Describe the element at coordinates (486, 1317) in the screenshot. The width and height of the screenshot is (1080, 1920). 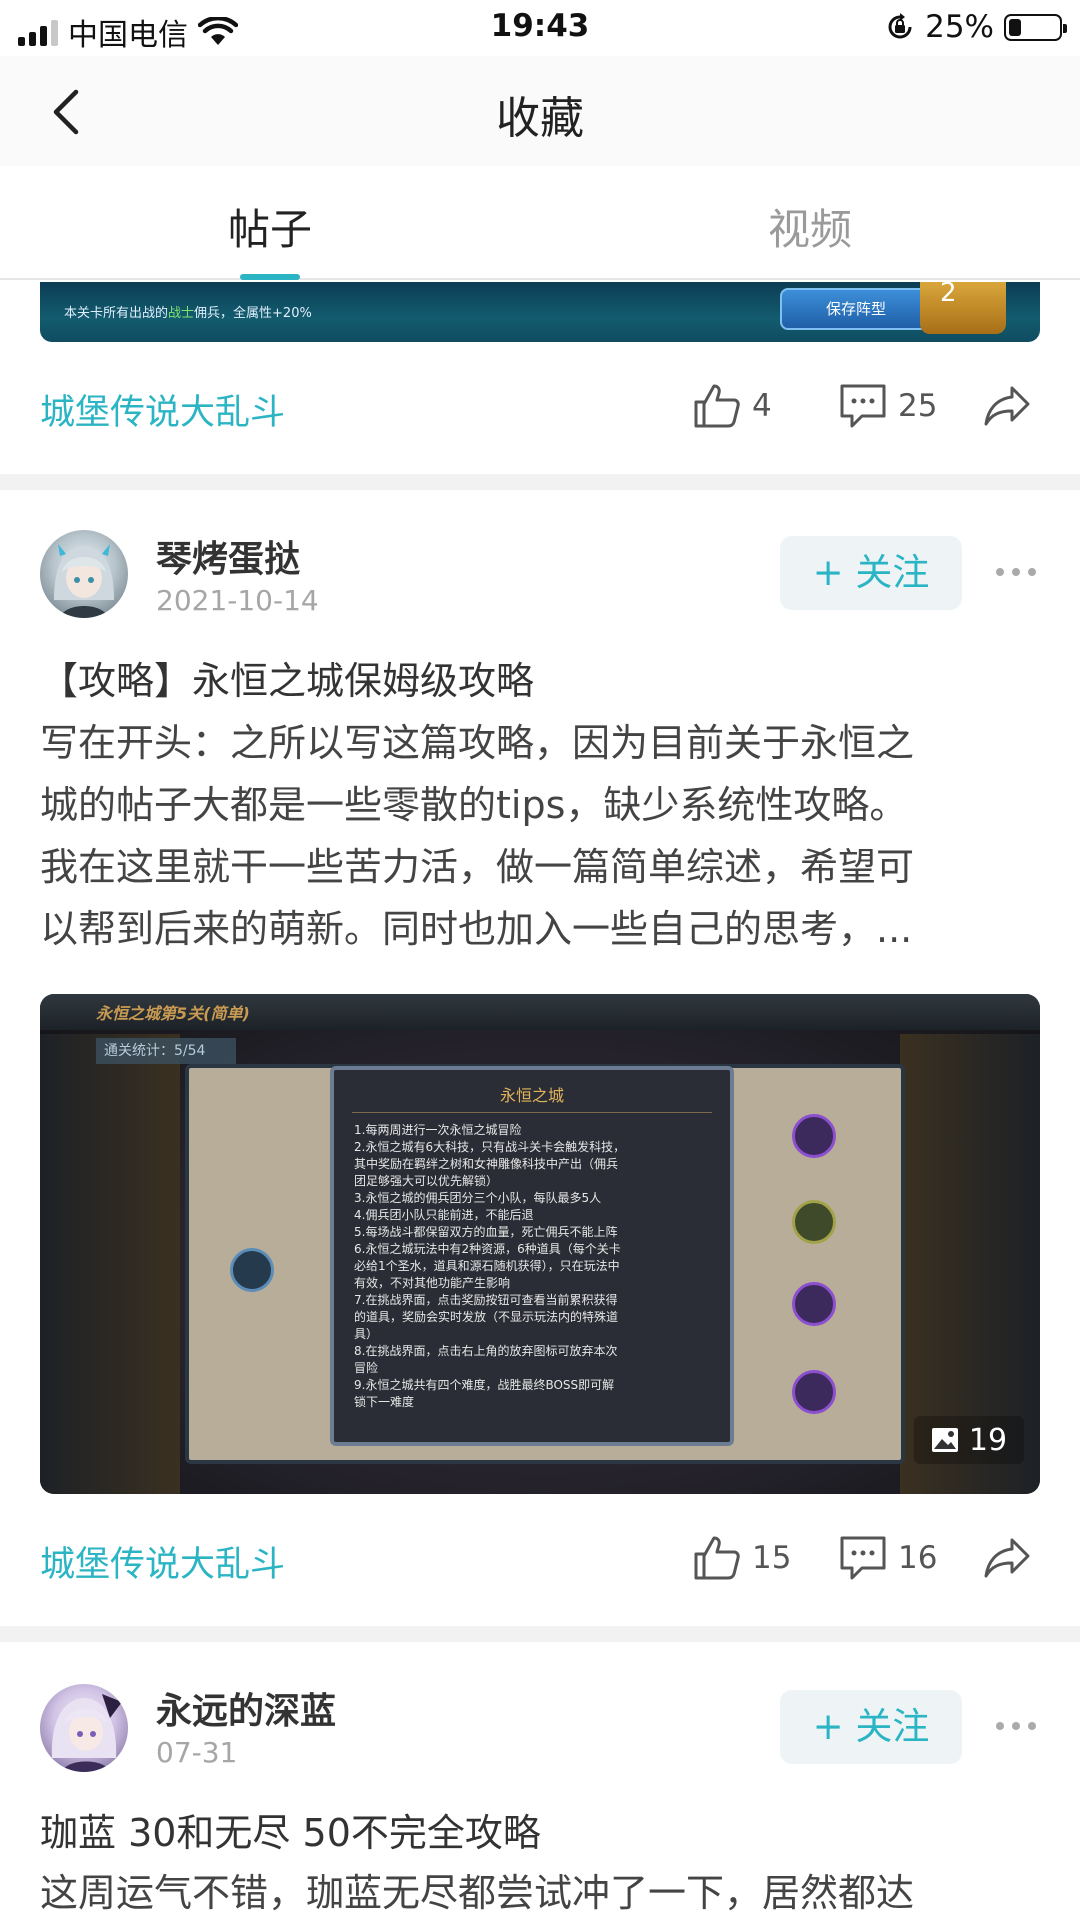
I see `dialog-rule-line: 的道具，奖励会实时发放（不显示玩法内的特殊道` at that location.